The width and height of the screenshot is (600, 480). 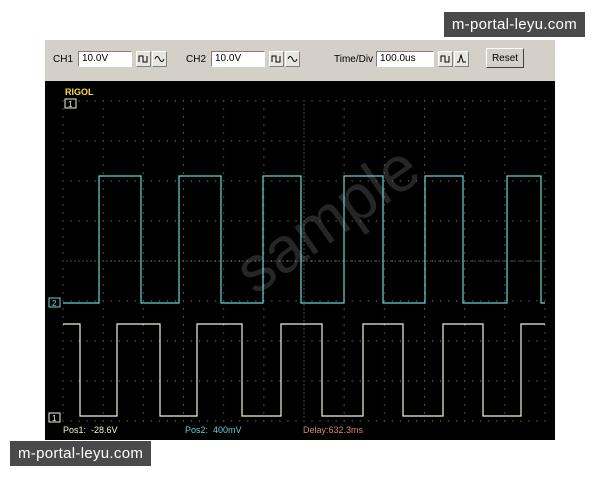 What do you see at coordinates (461, 59) in the screenshot?
I see `time-pulse-wave-button` at bounding box center [461, 59].